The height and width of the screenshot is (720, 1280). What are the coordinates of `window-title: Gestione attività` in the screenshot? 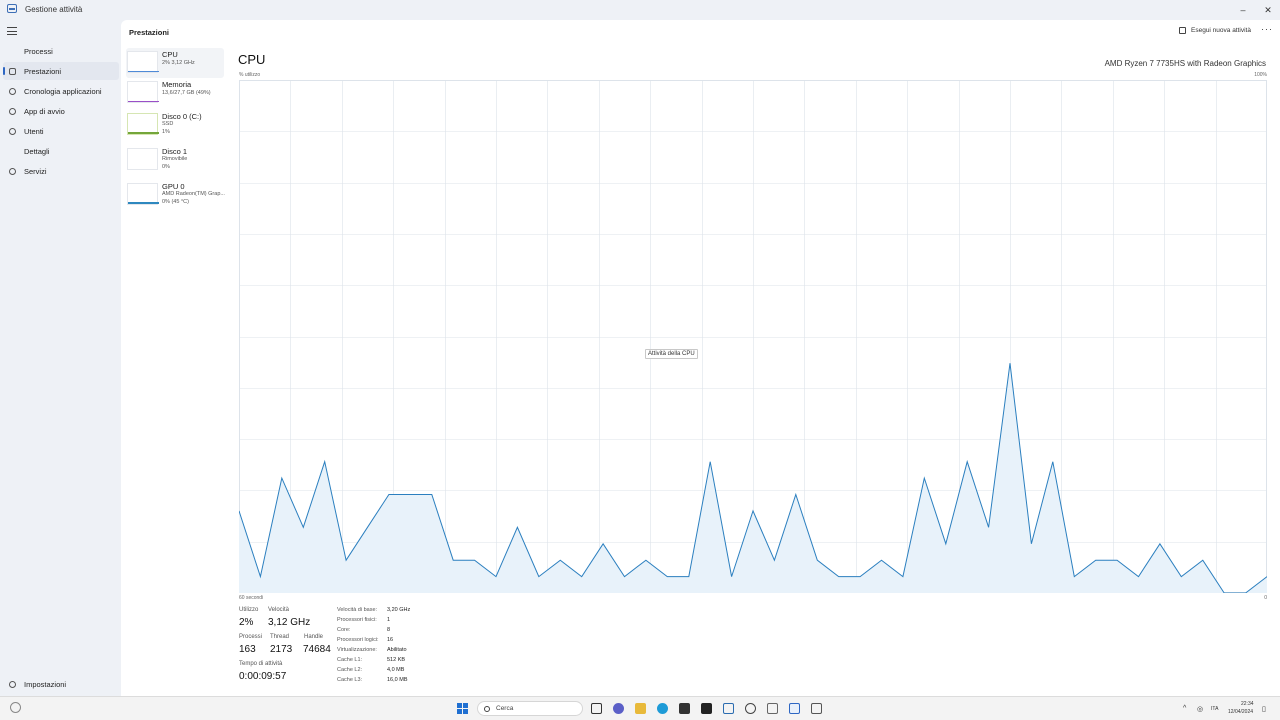 It's located at (54, 9).